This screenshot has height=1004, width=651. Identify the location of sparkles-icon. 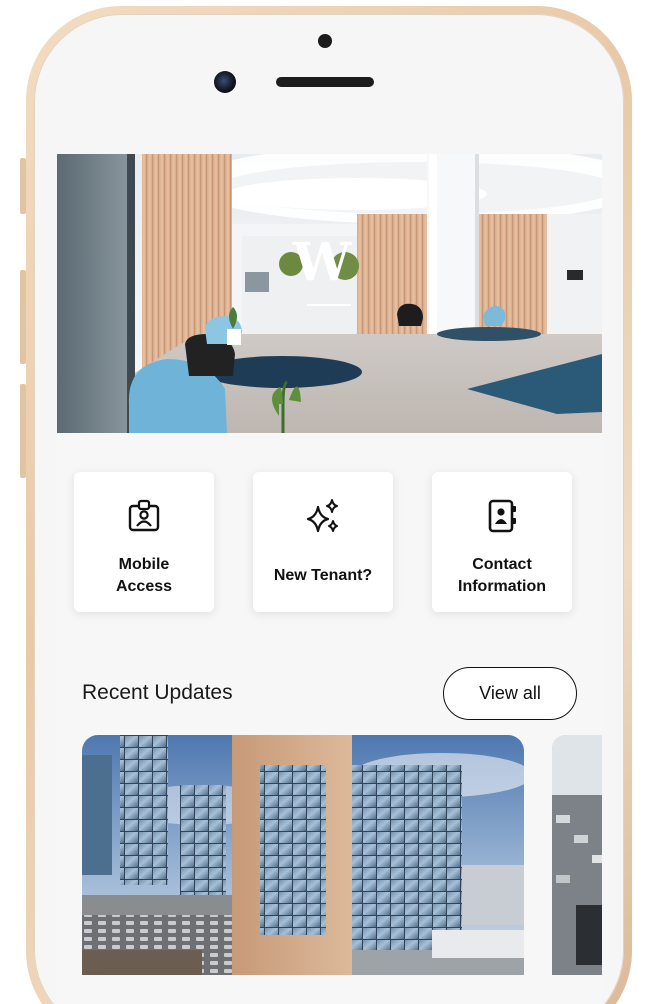
(323, 516).